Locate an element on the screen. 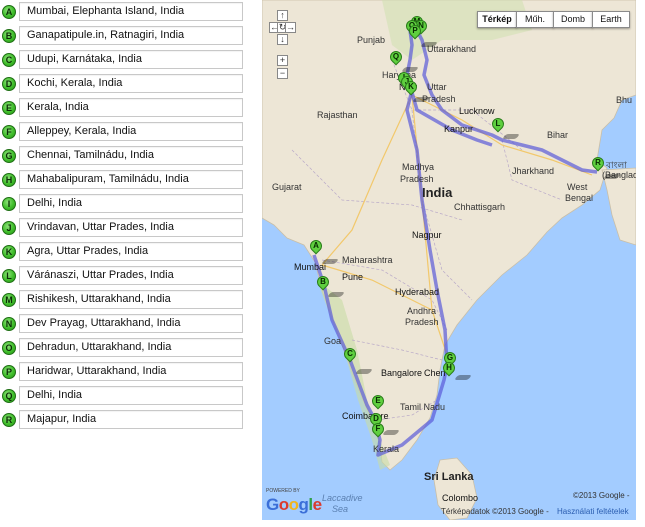 The height and width of the screenshot is (527, 645). marker-j-icon: J is located at coordinates (9, 228).